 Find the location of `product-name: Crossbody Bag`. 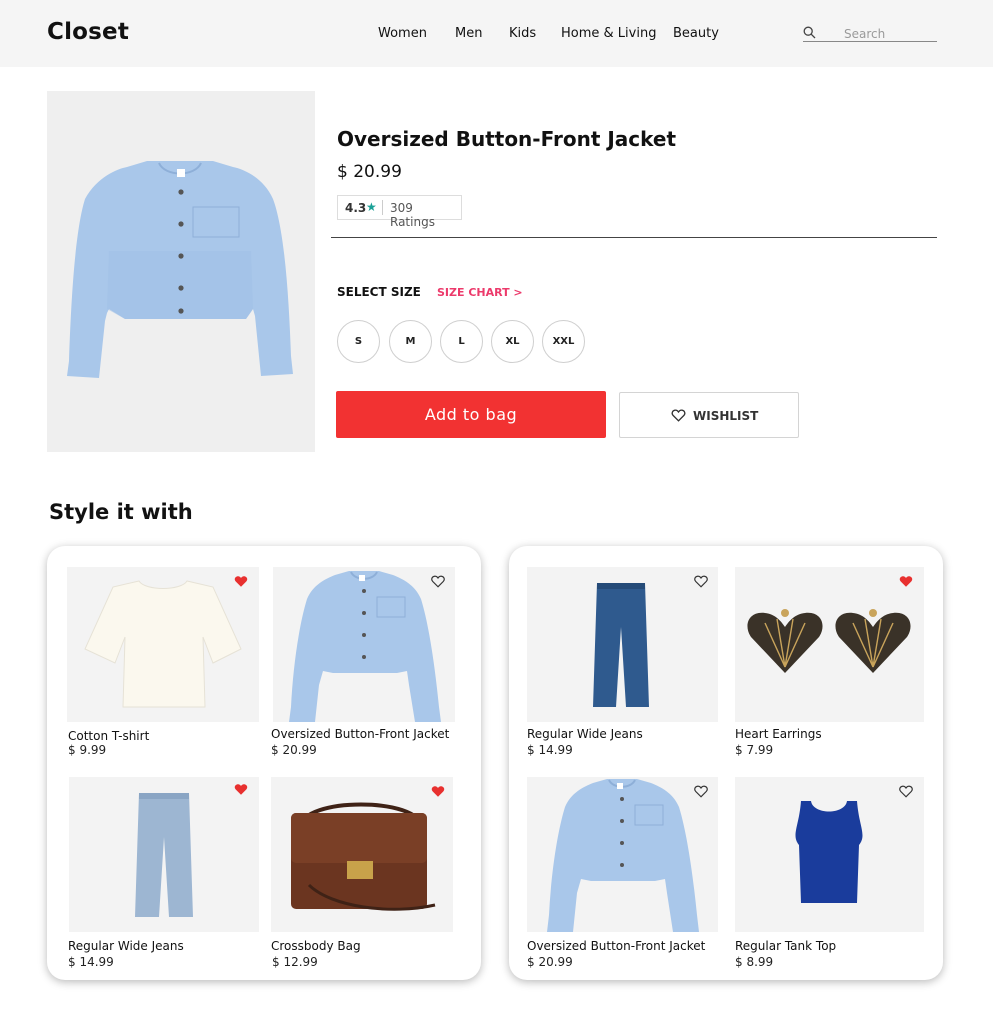

product-name: Crossbody Bag is located at coordinates (316, 946).